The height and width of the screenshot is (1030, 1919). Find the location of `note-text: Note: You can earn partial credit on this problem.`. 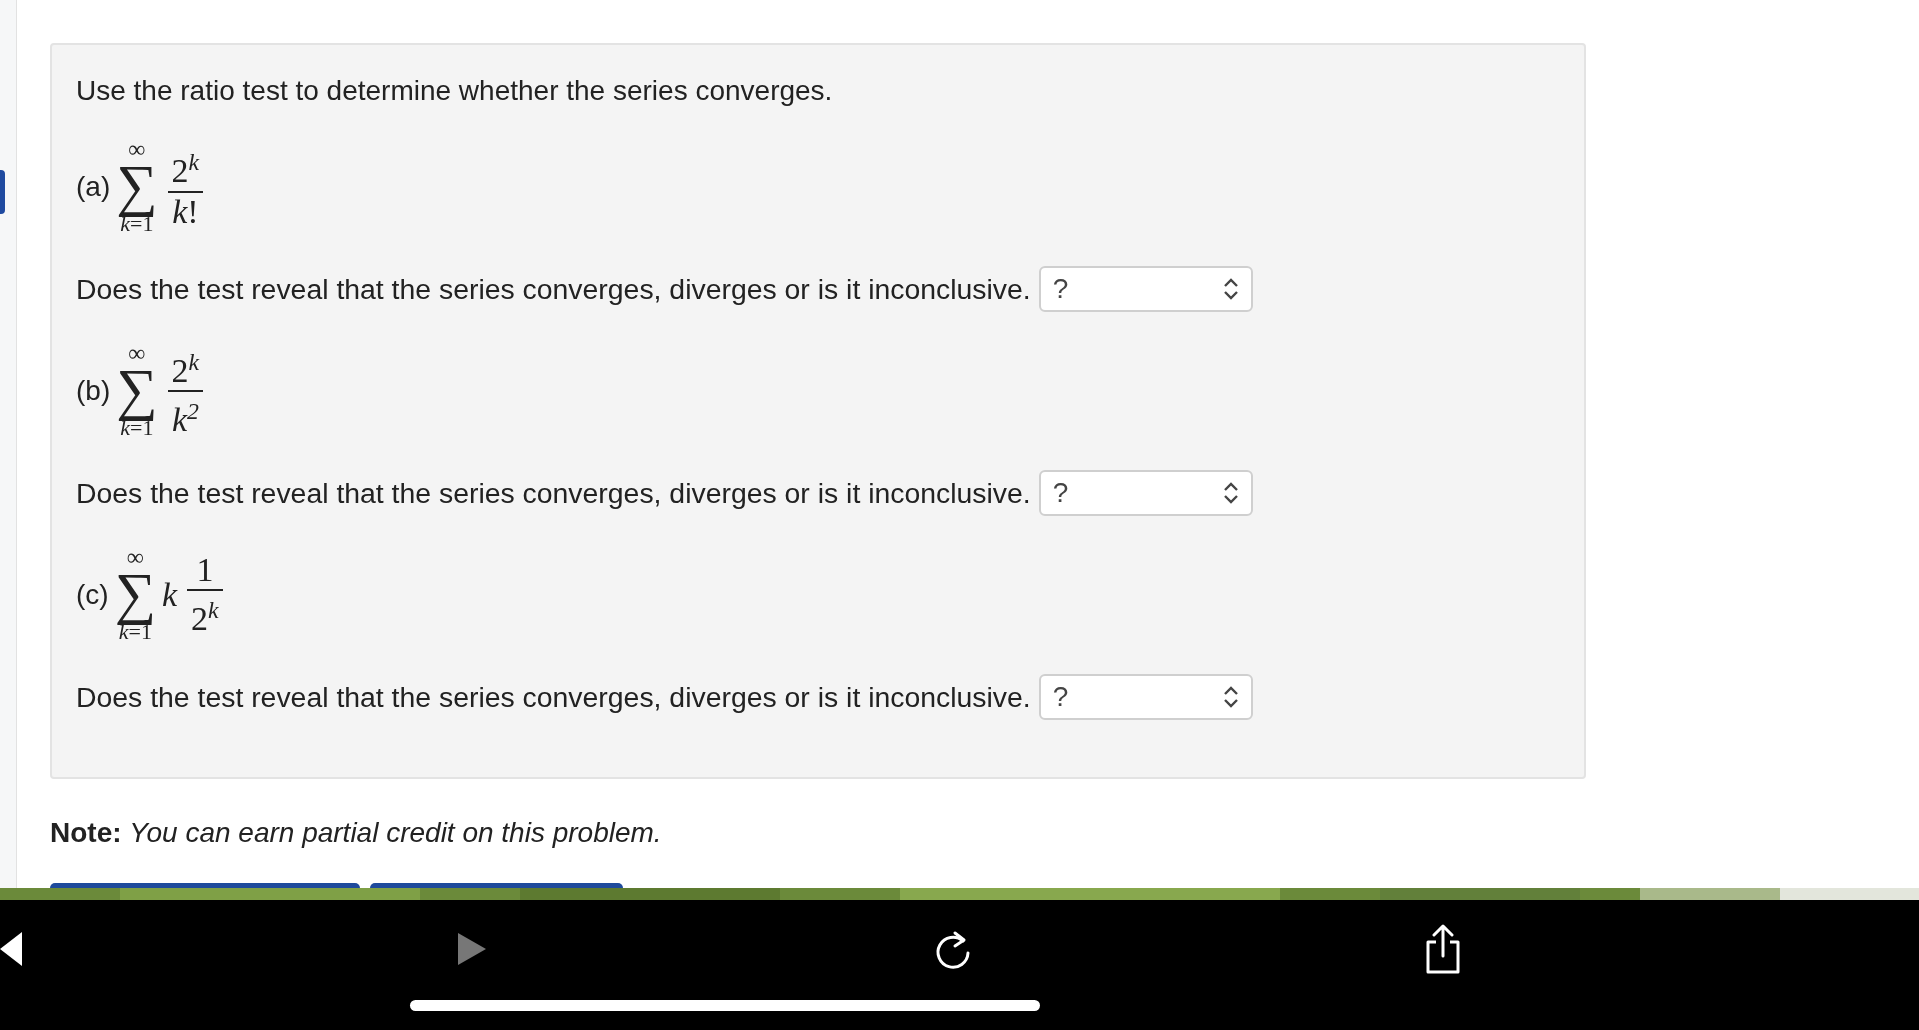

note-text: Note: You can earn partial credit on this problem. is located at coordinates (356, 833).